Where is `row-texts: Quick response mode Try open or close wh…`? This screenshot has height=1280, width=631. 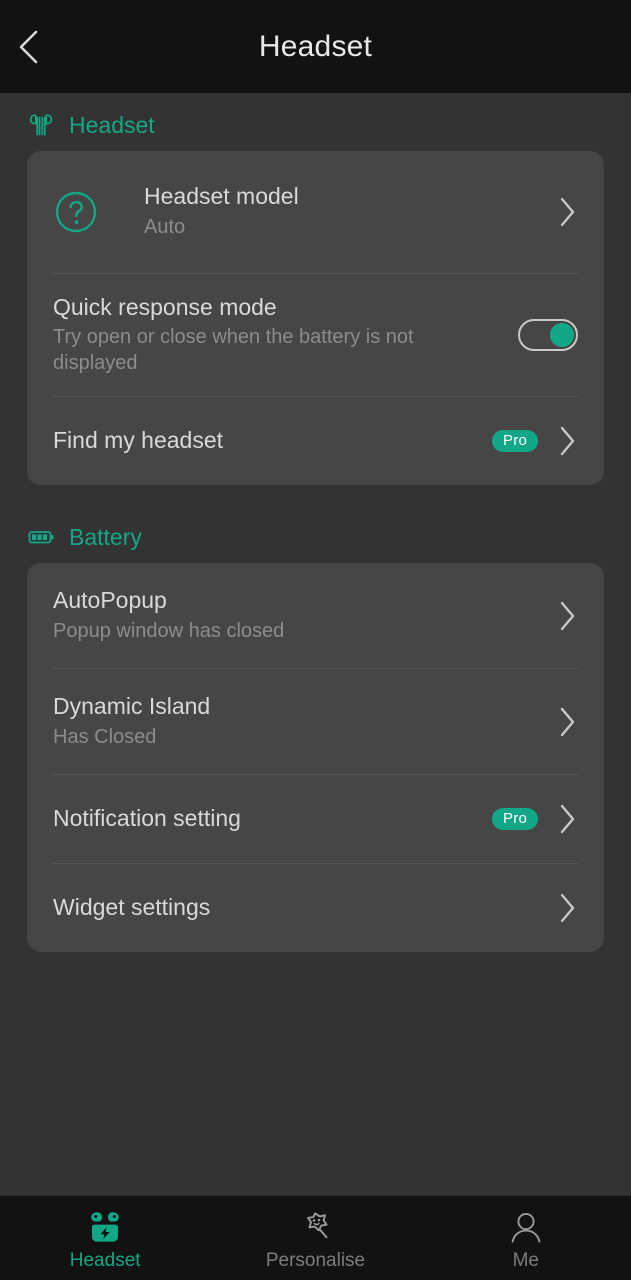 row-texts: Quick response mode Try open or close wh… is located at coordinates (278, 335).